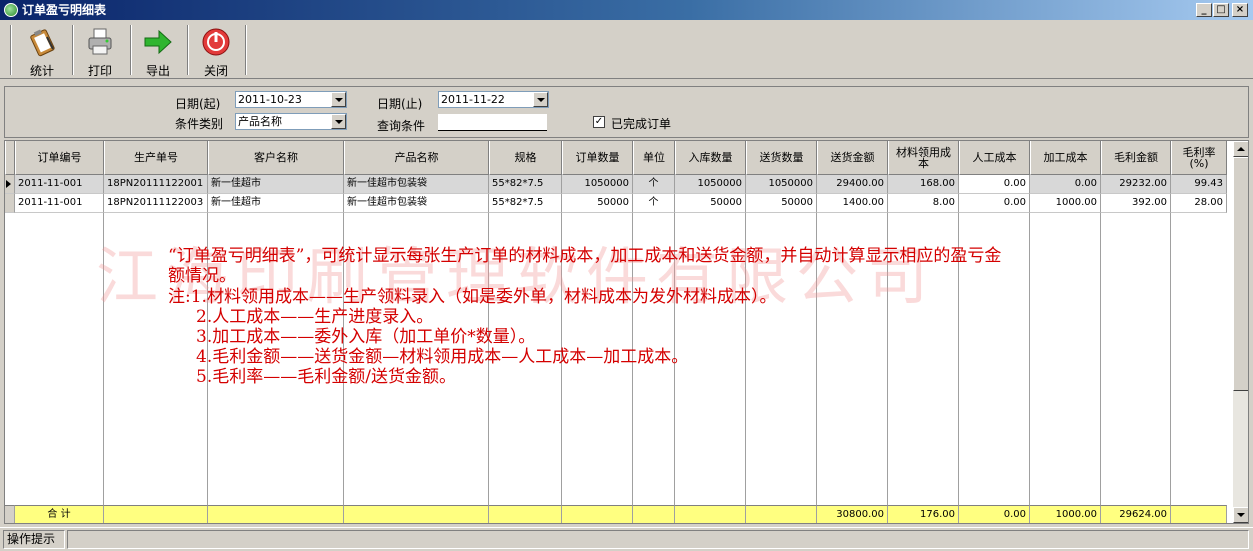  Describe the element at coordinates (1065, 184) in the screenshot. I see `processing-cost-cell: 0.00` at that location.